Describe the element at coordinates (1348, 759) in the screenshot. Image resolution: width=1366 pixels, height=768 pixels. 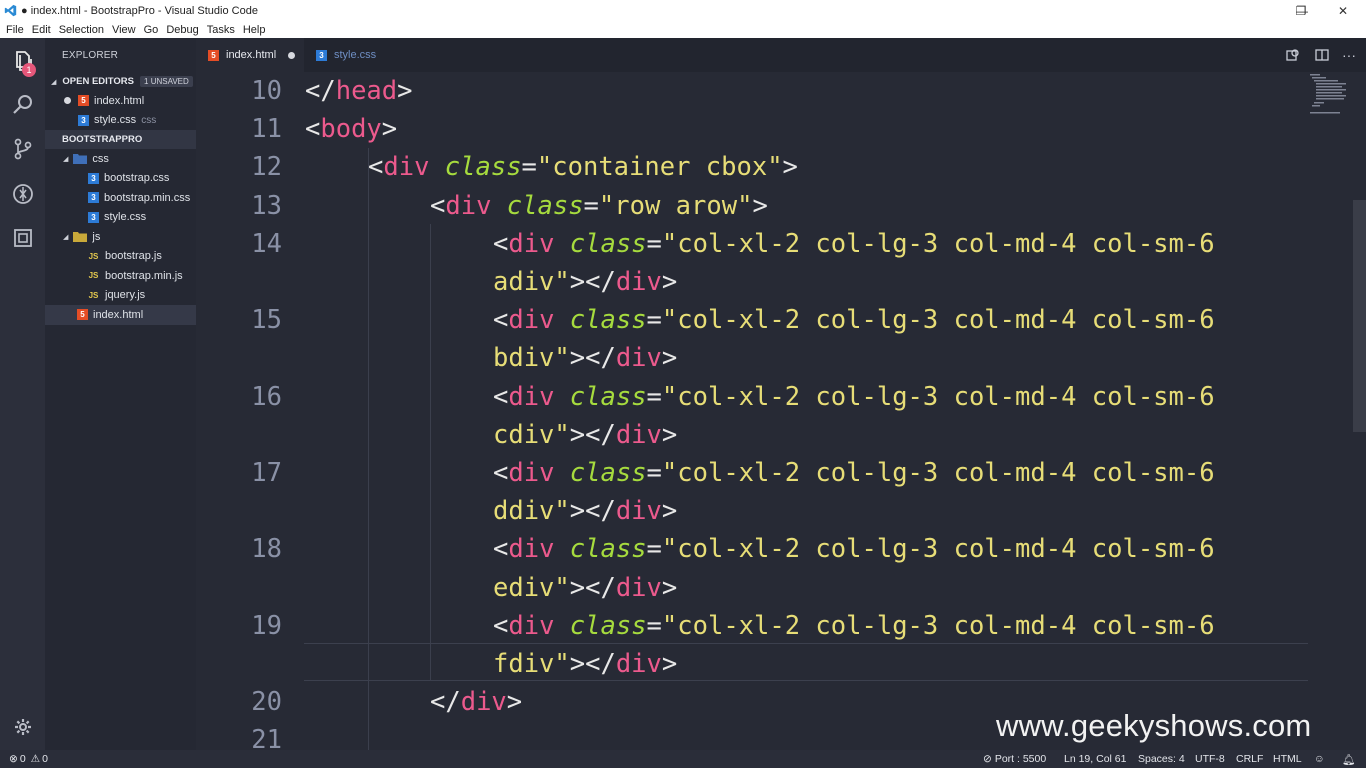
I see `notifications-button: 🔔︎` at that location.